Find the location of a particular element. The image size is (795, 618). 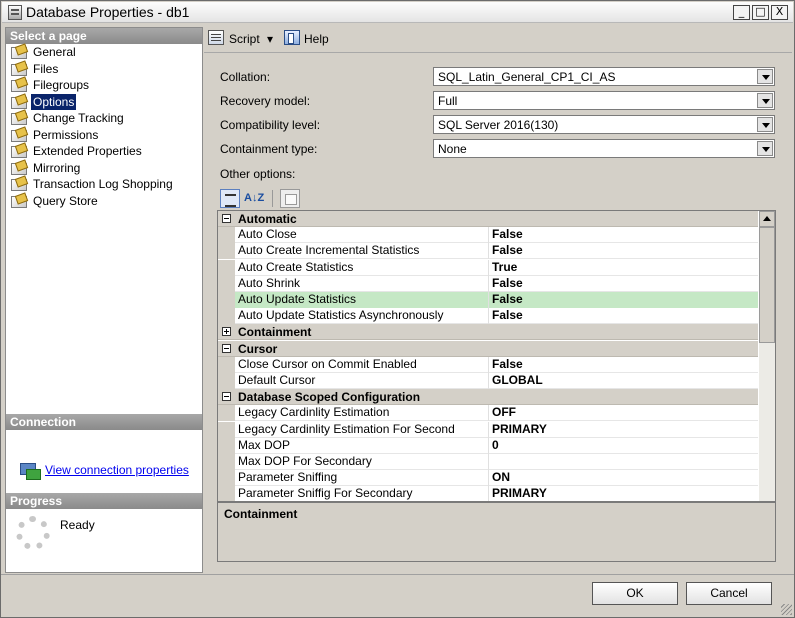

help-icon is located at coordinates (292, 37).